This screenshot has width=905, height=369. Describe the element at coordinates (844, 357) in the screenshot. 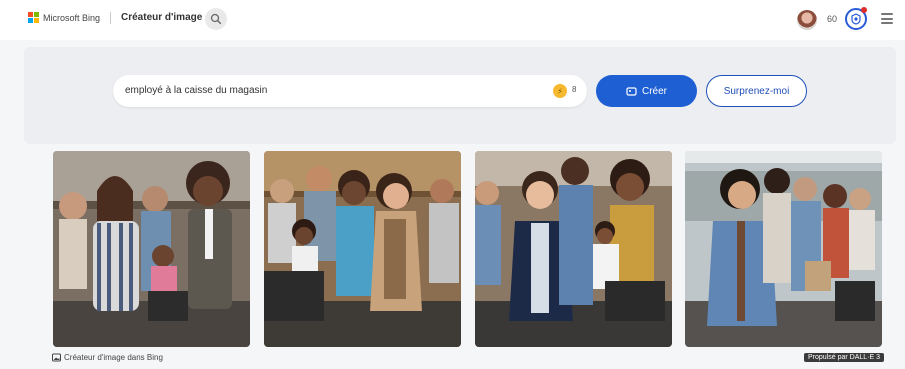

I see `dalle-badge: Propulsé par DALL·E 3` at that location.